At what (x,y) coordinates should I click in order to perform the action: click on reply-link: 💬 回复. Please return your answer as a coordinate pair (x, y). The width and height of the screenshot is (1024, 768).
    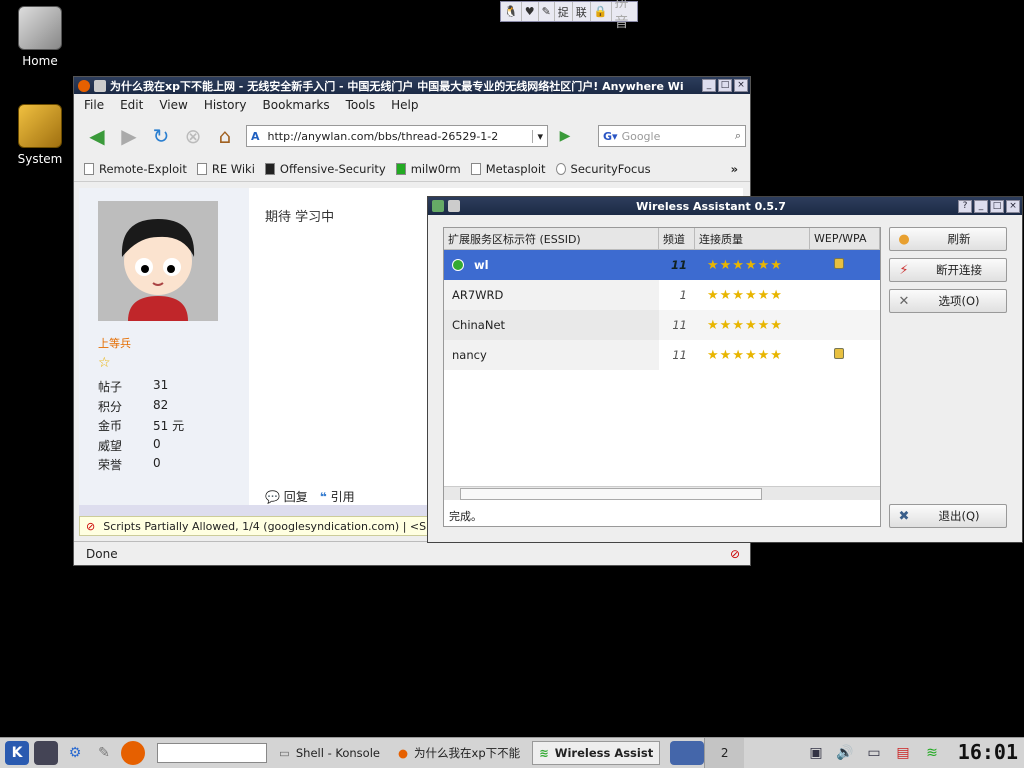
    Looking at the image, I should click on (286, 496).